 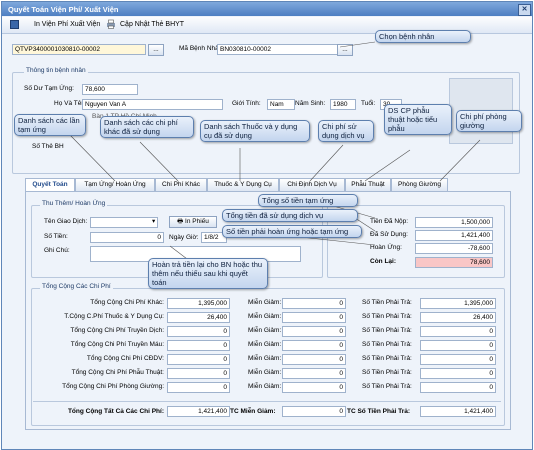 I want to click on callout-services: Chi phí sử dụng dịch vụ, so click(x=346, y=131).